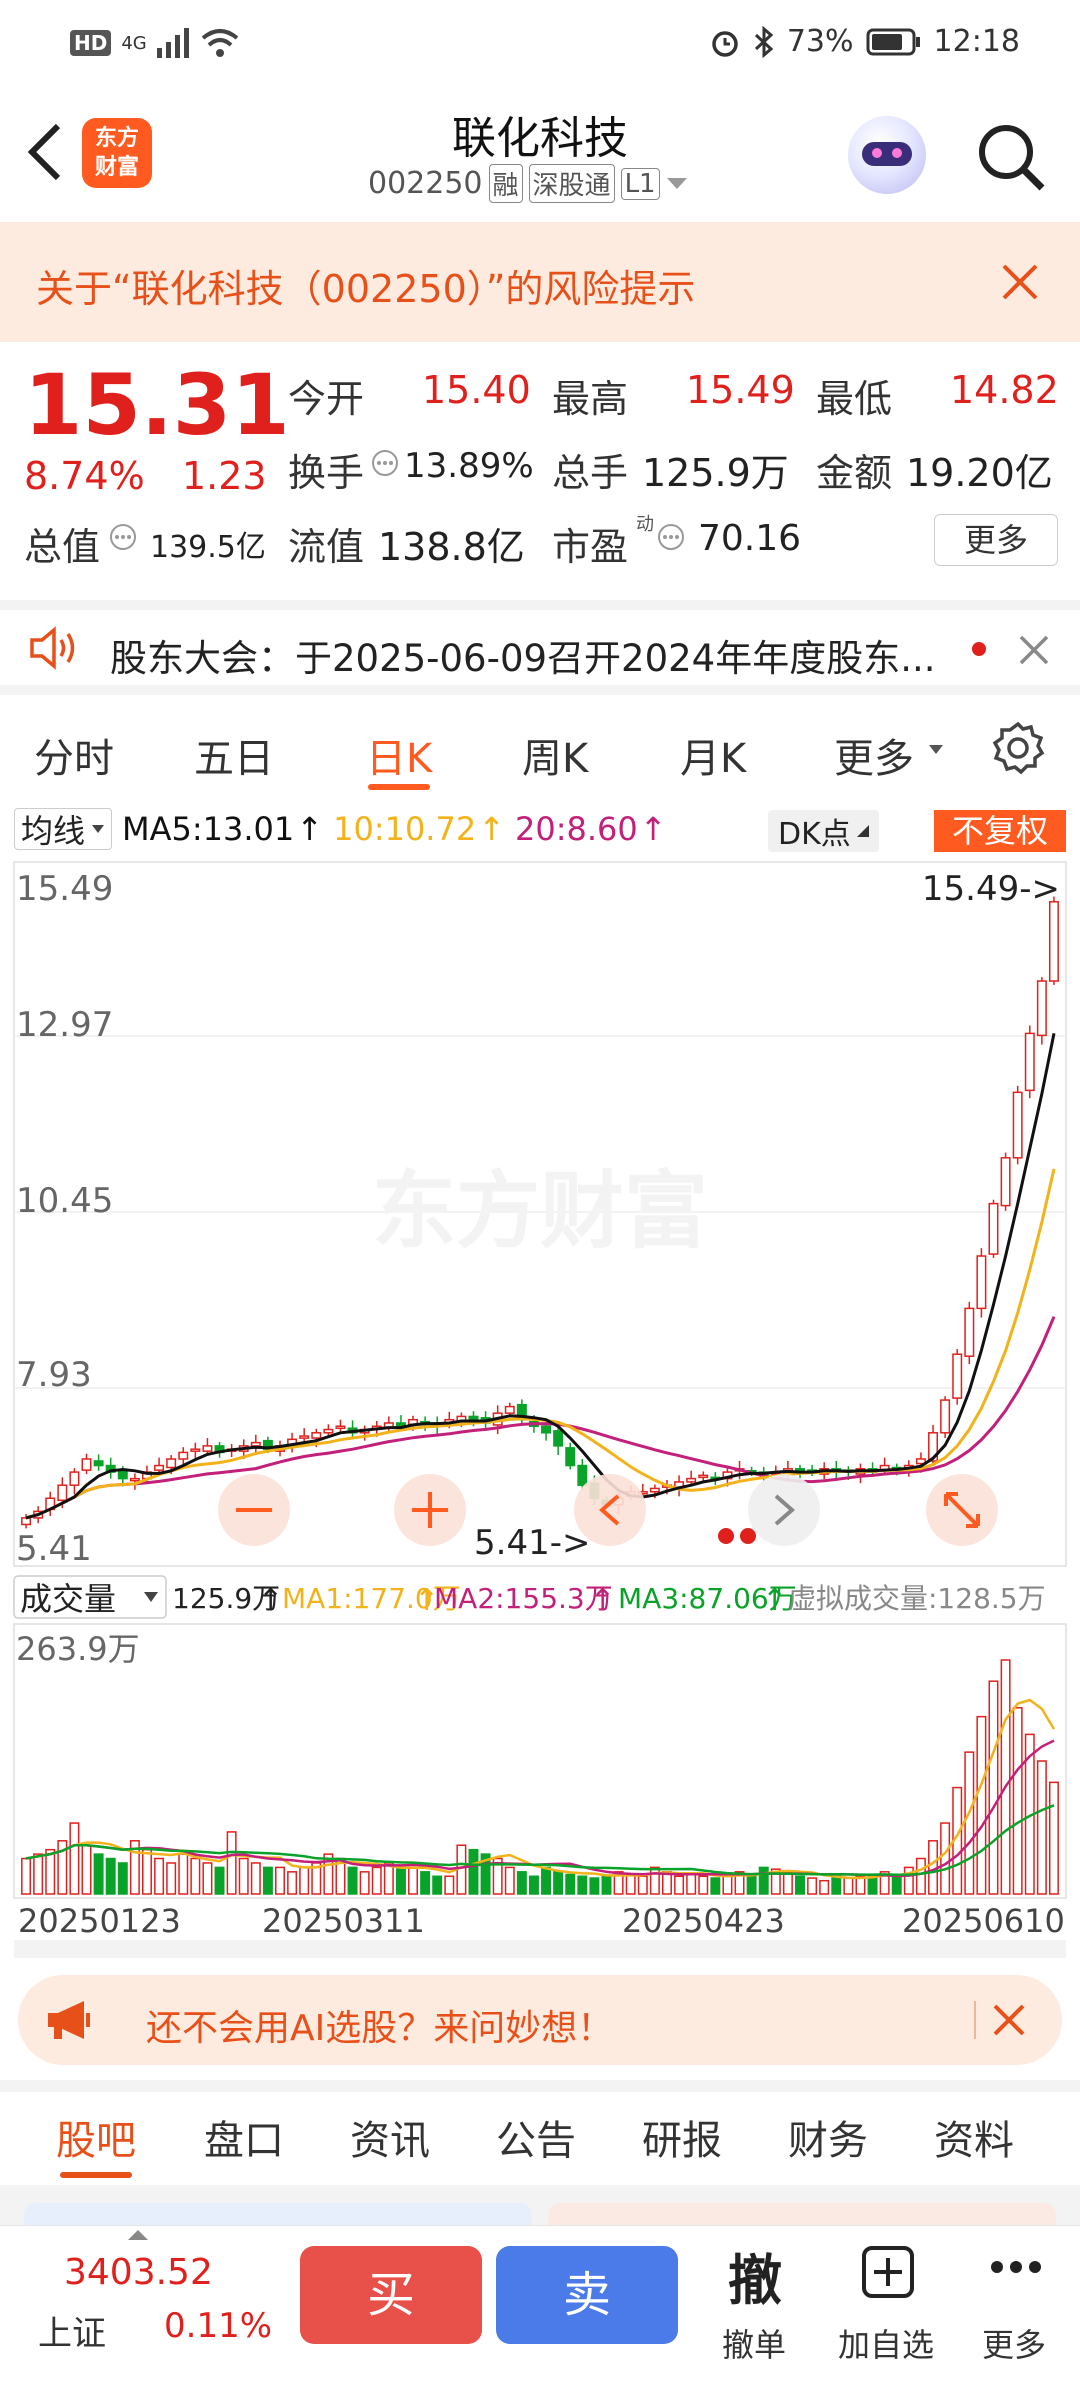 This screenshot has height=2400, width=1080. I want to click on search-icon, so click(1011, 157).